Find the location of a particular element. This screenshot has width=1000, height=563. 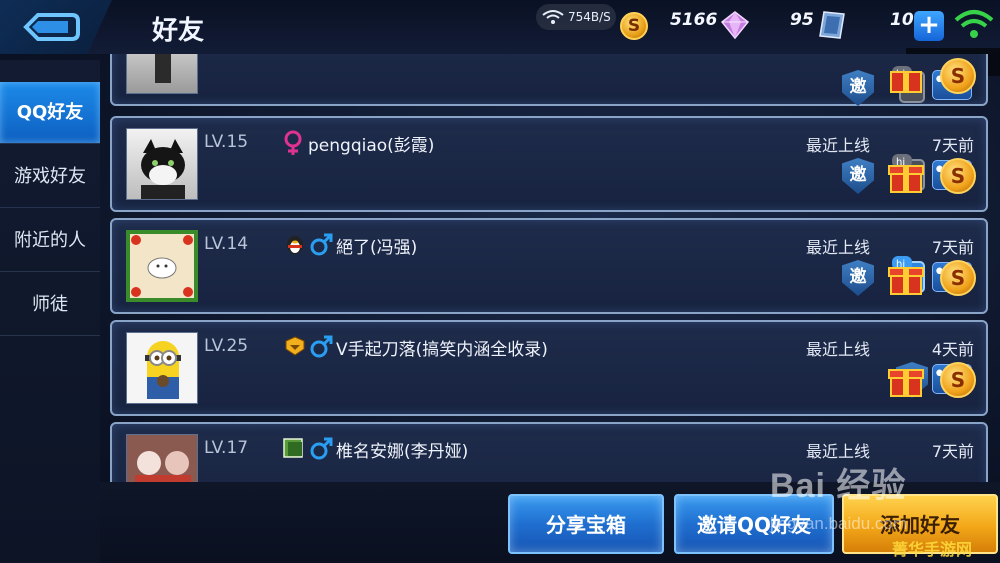

page-title: 好友 is located at coordinates (178, 31).